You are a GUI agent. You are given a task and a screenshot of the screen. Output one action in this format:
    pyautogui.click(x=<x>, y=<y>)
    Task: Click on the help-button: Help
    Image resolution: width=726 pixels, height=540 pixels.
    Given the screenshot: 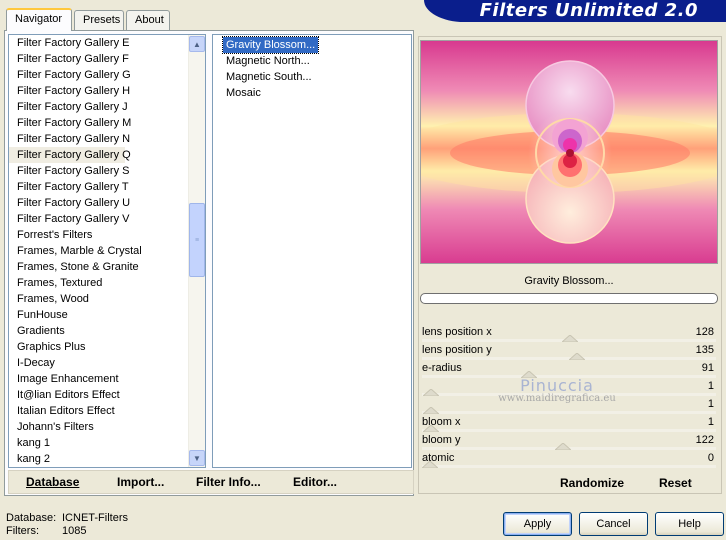 What is the action you would take?
    pyautogui.click(x=689, y=524)
    